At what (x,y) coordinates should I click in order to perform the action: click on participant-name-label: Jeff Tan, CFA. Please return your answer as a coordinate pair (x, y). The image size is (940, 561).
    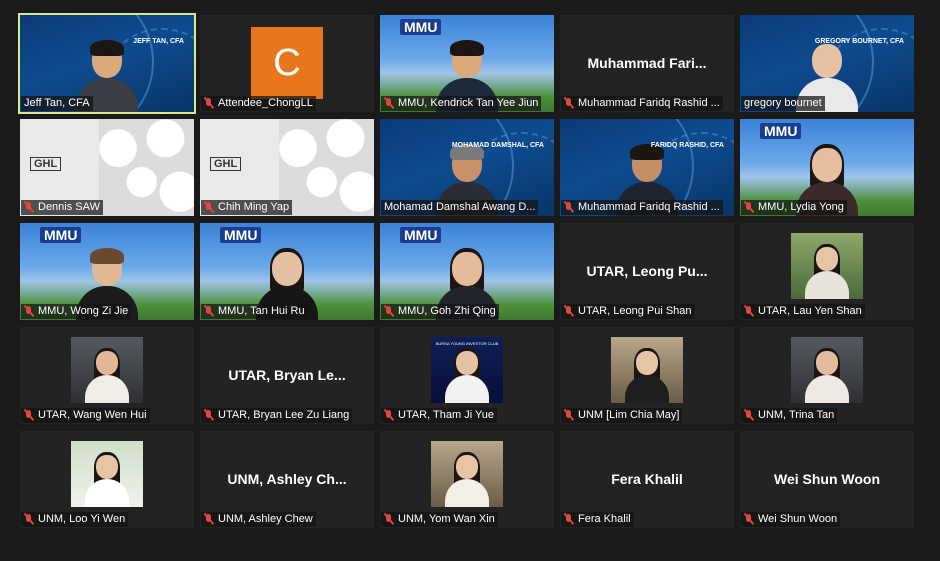
    Looking at the image, I should click on (57, 103).